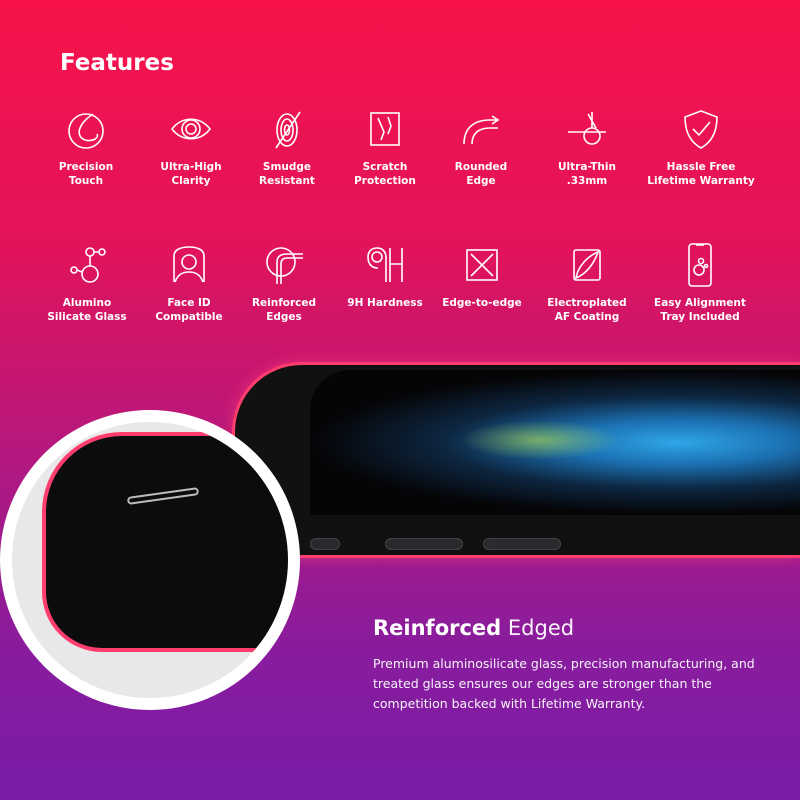 The width and height of the screenshot is (800, 800). What do you see at coordinates (587, 310) in the screenshot?
I see `feature-label: Electroplated AF Coating` at bounding box center [587, 310].